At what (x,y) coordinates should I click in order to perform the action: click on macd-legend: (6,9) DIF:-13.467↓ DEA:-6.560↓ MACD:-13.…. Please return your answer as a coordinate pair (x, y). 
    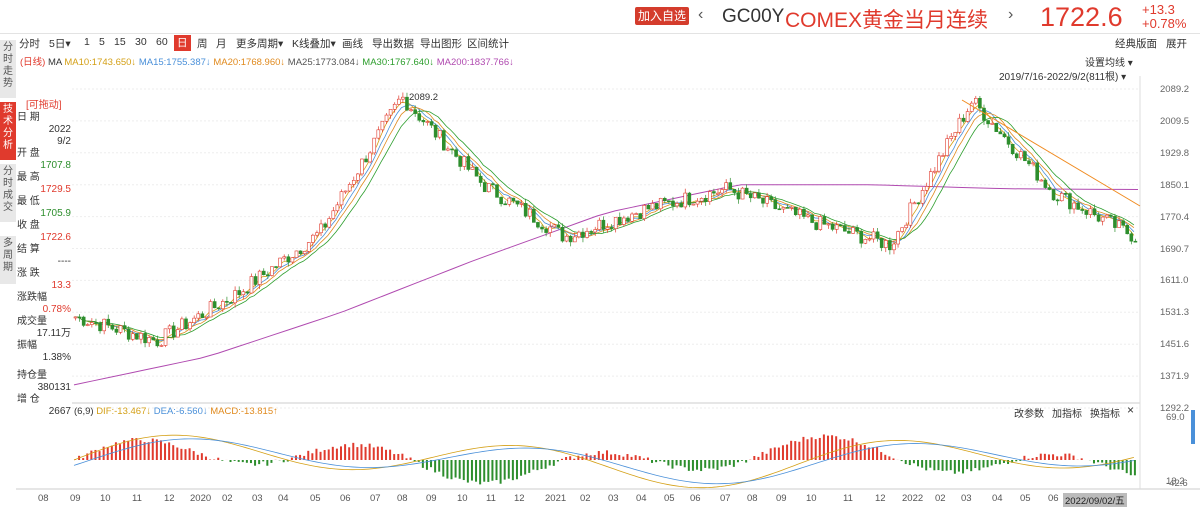
    Looking at the image, I should click on (176, 411).